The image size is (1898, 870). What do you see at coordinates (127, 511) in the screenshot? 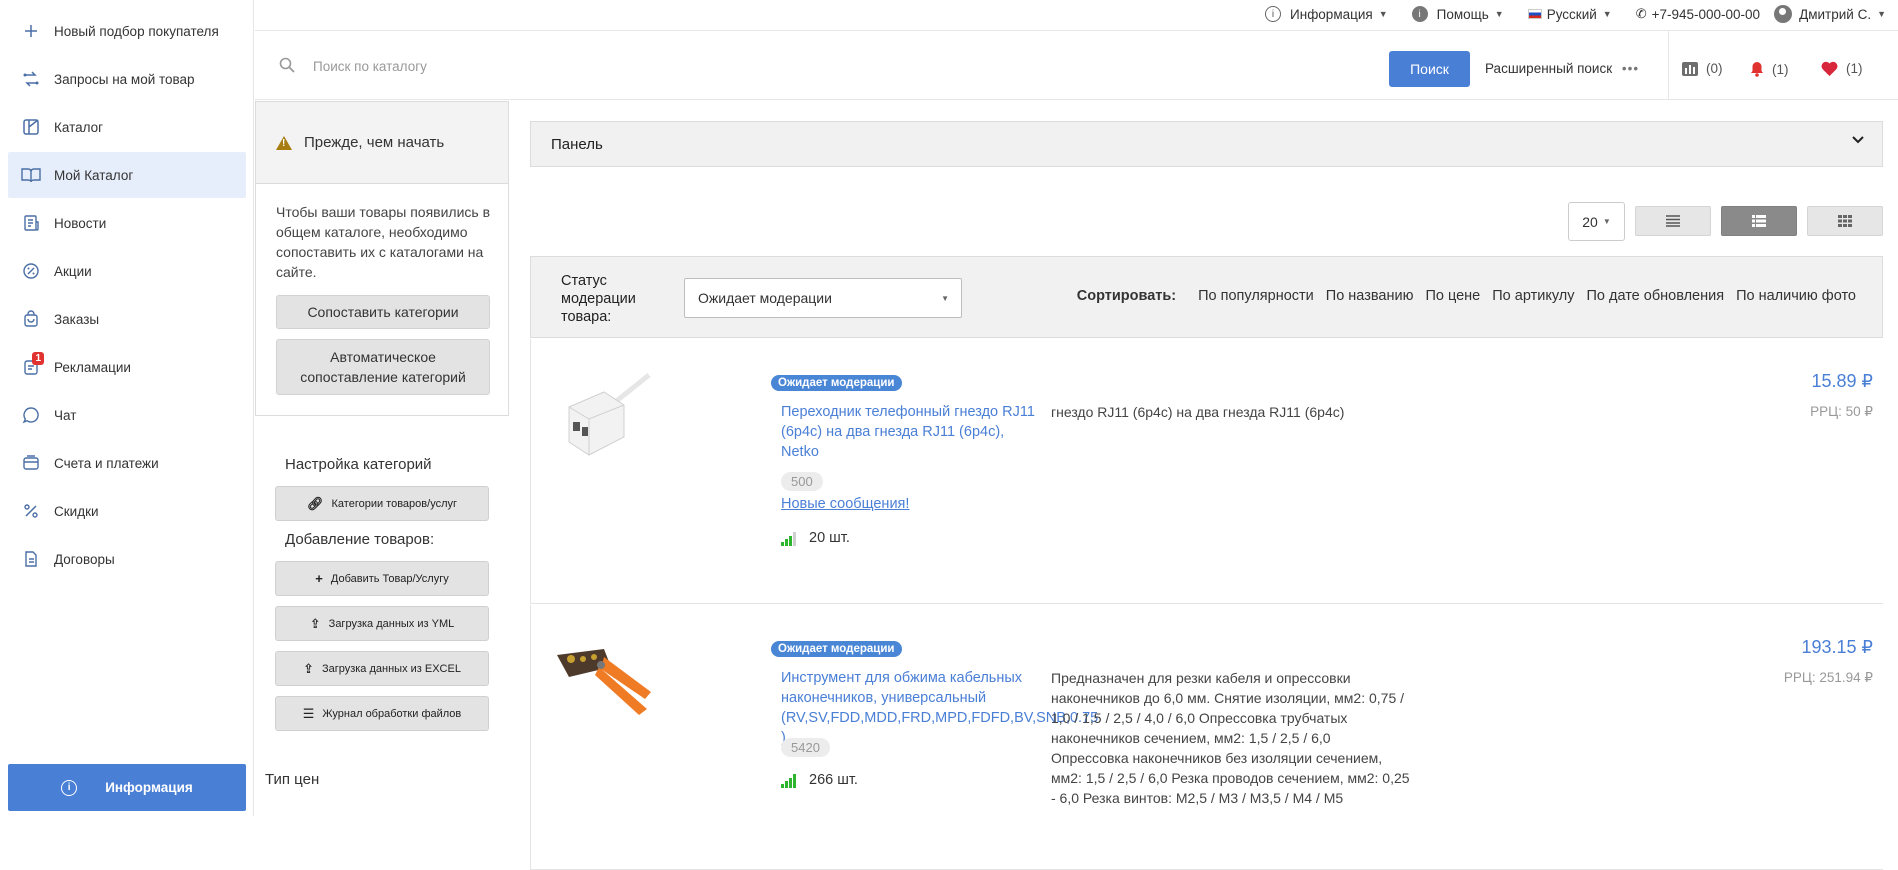
I see `sidebar-item-discounts: Скидки` at bounding box center [127, 511].